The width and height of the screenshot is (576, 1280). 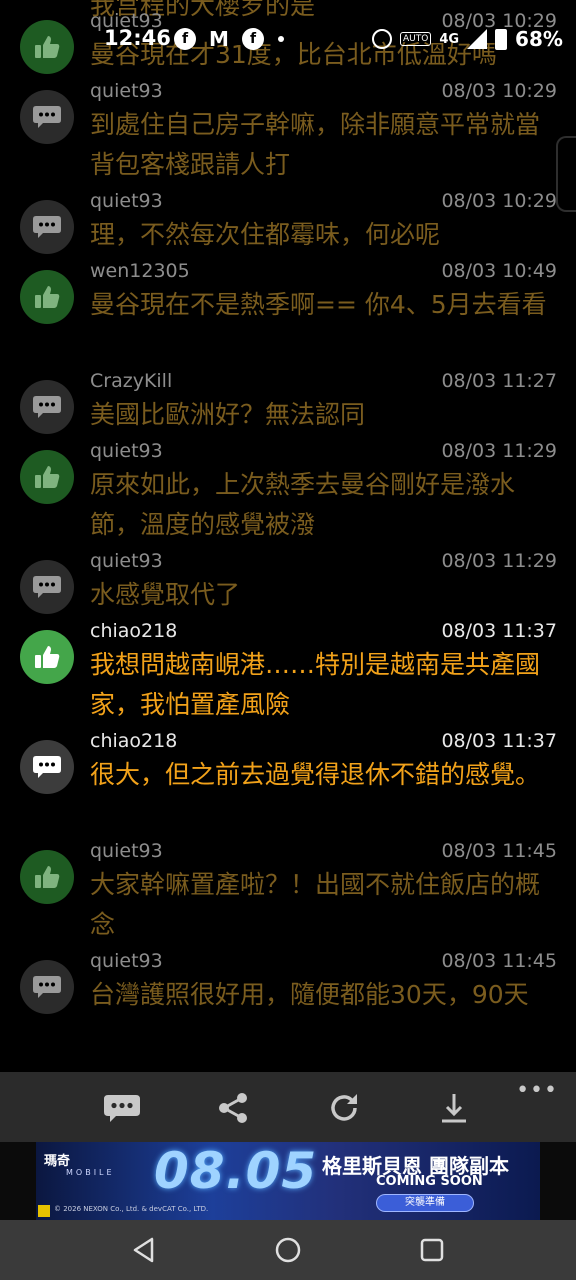 What do you see at coordinates (137, 38) in the screenshot?
I see `status-time: 12:46` at bounding box center [137, 38].